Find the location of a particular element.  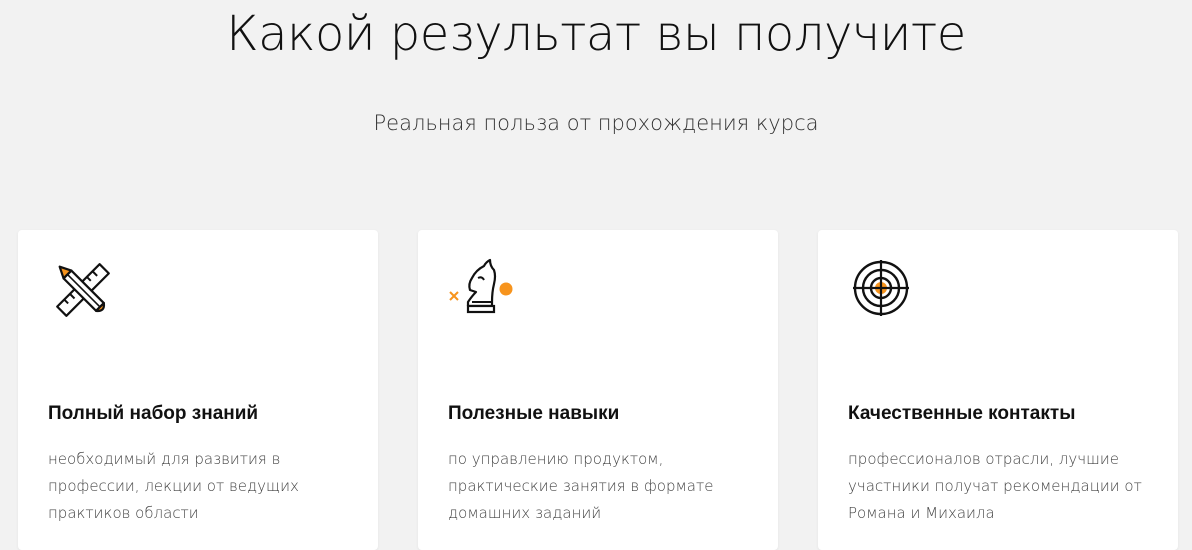

pencil-ruler-icon is located at coordinates (83, 290).